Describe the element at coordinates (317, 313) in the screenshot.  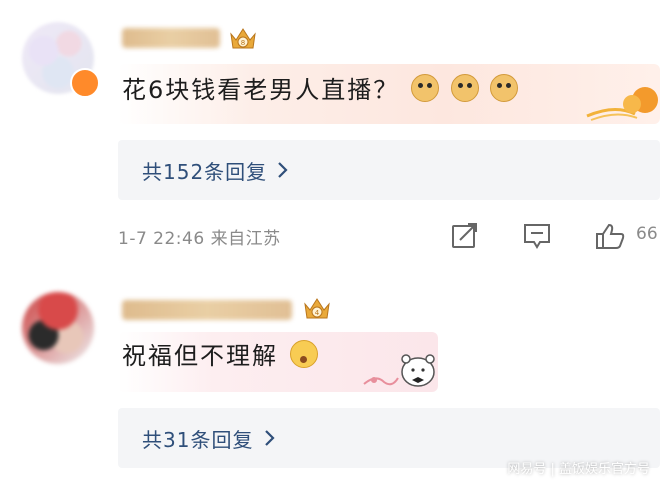
I see `svg-text: 4` at that location.